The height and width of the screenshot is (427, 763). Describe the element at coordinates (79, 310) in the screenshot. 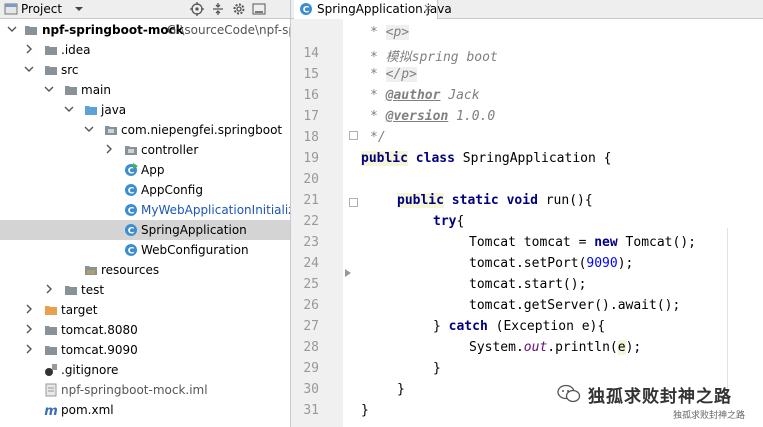

I see `tree-item-label: target` at that location.